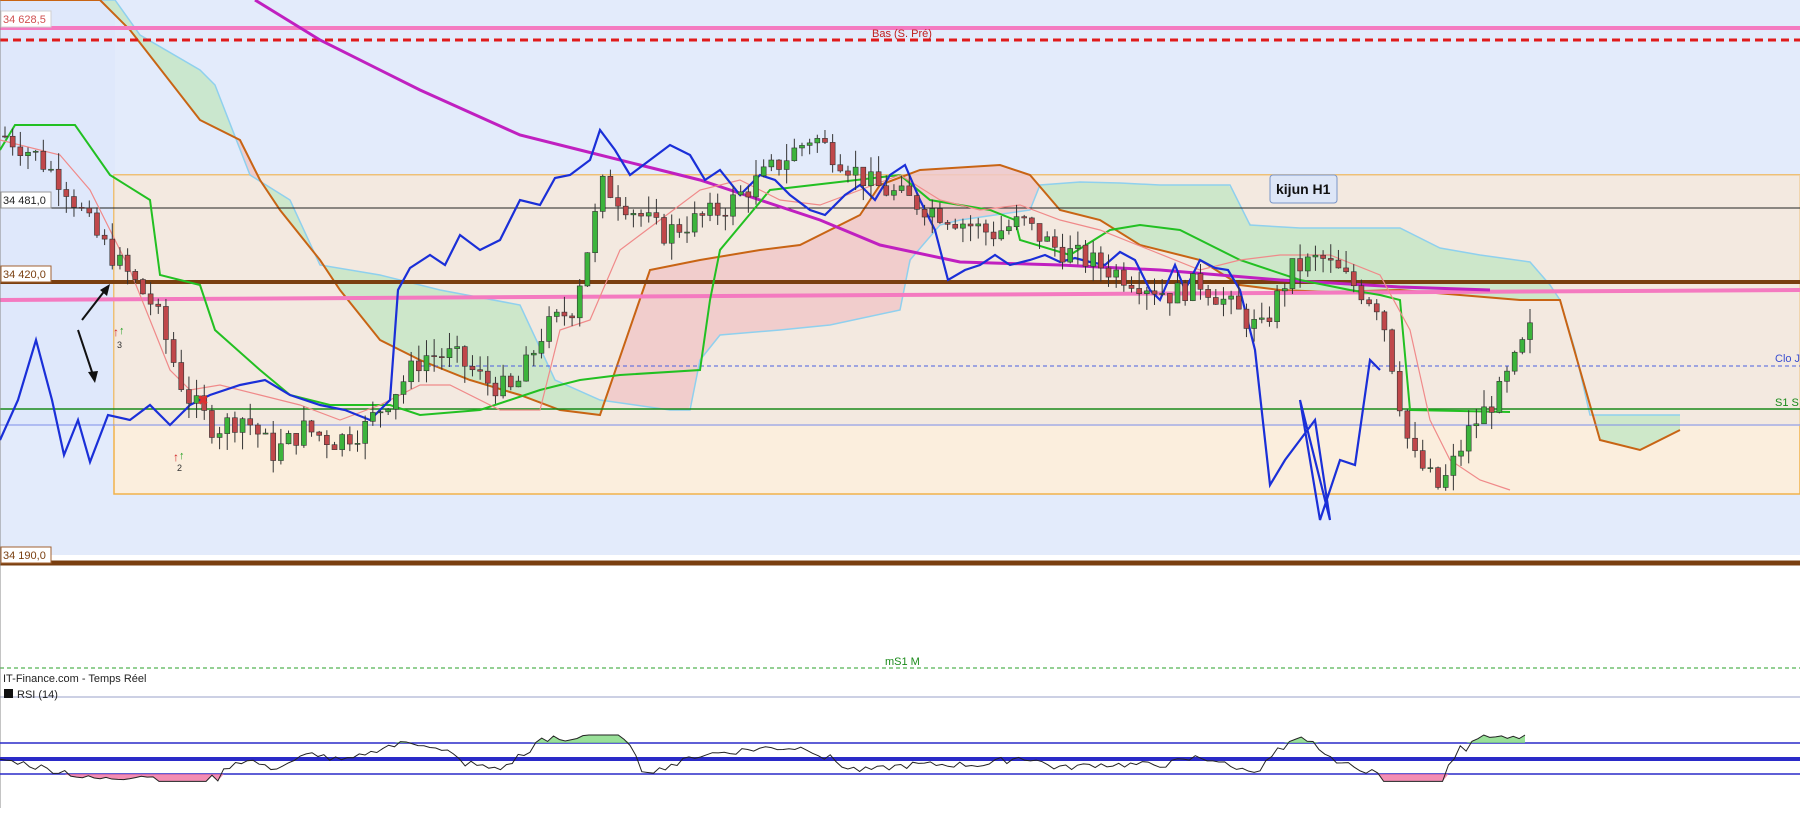 Image resolution: width=1800 pixels, height=813 pixels. Describe the element at coordinates (26, 274) in the screenshot. I see `price-label-34420: 34 420,0` at that location.